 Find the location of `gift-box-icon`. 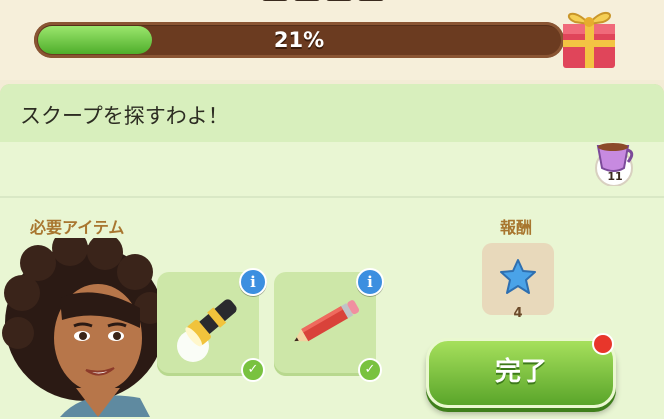

gift-box-icon is located at coordinates (588, 36).